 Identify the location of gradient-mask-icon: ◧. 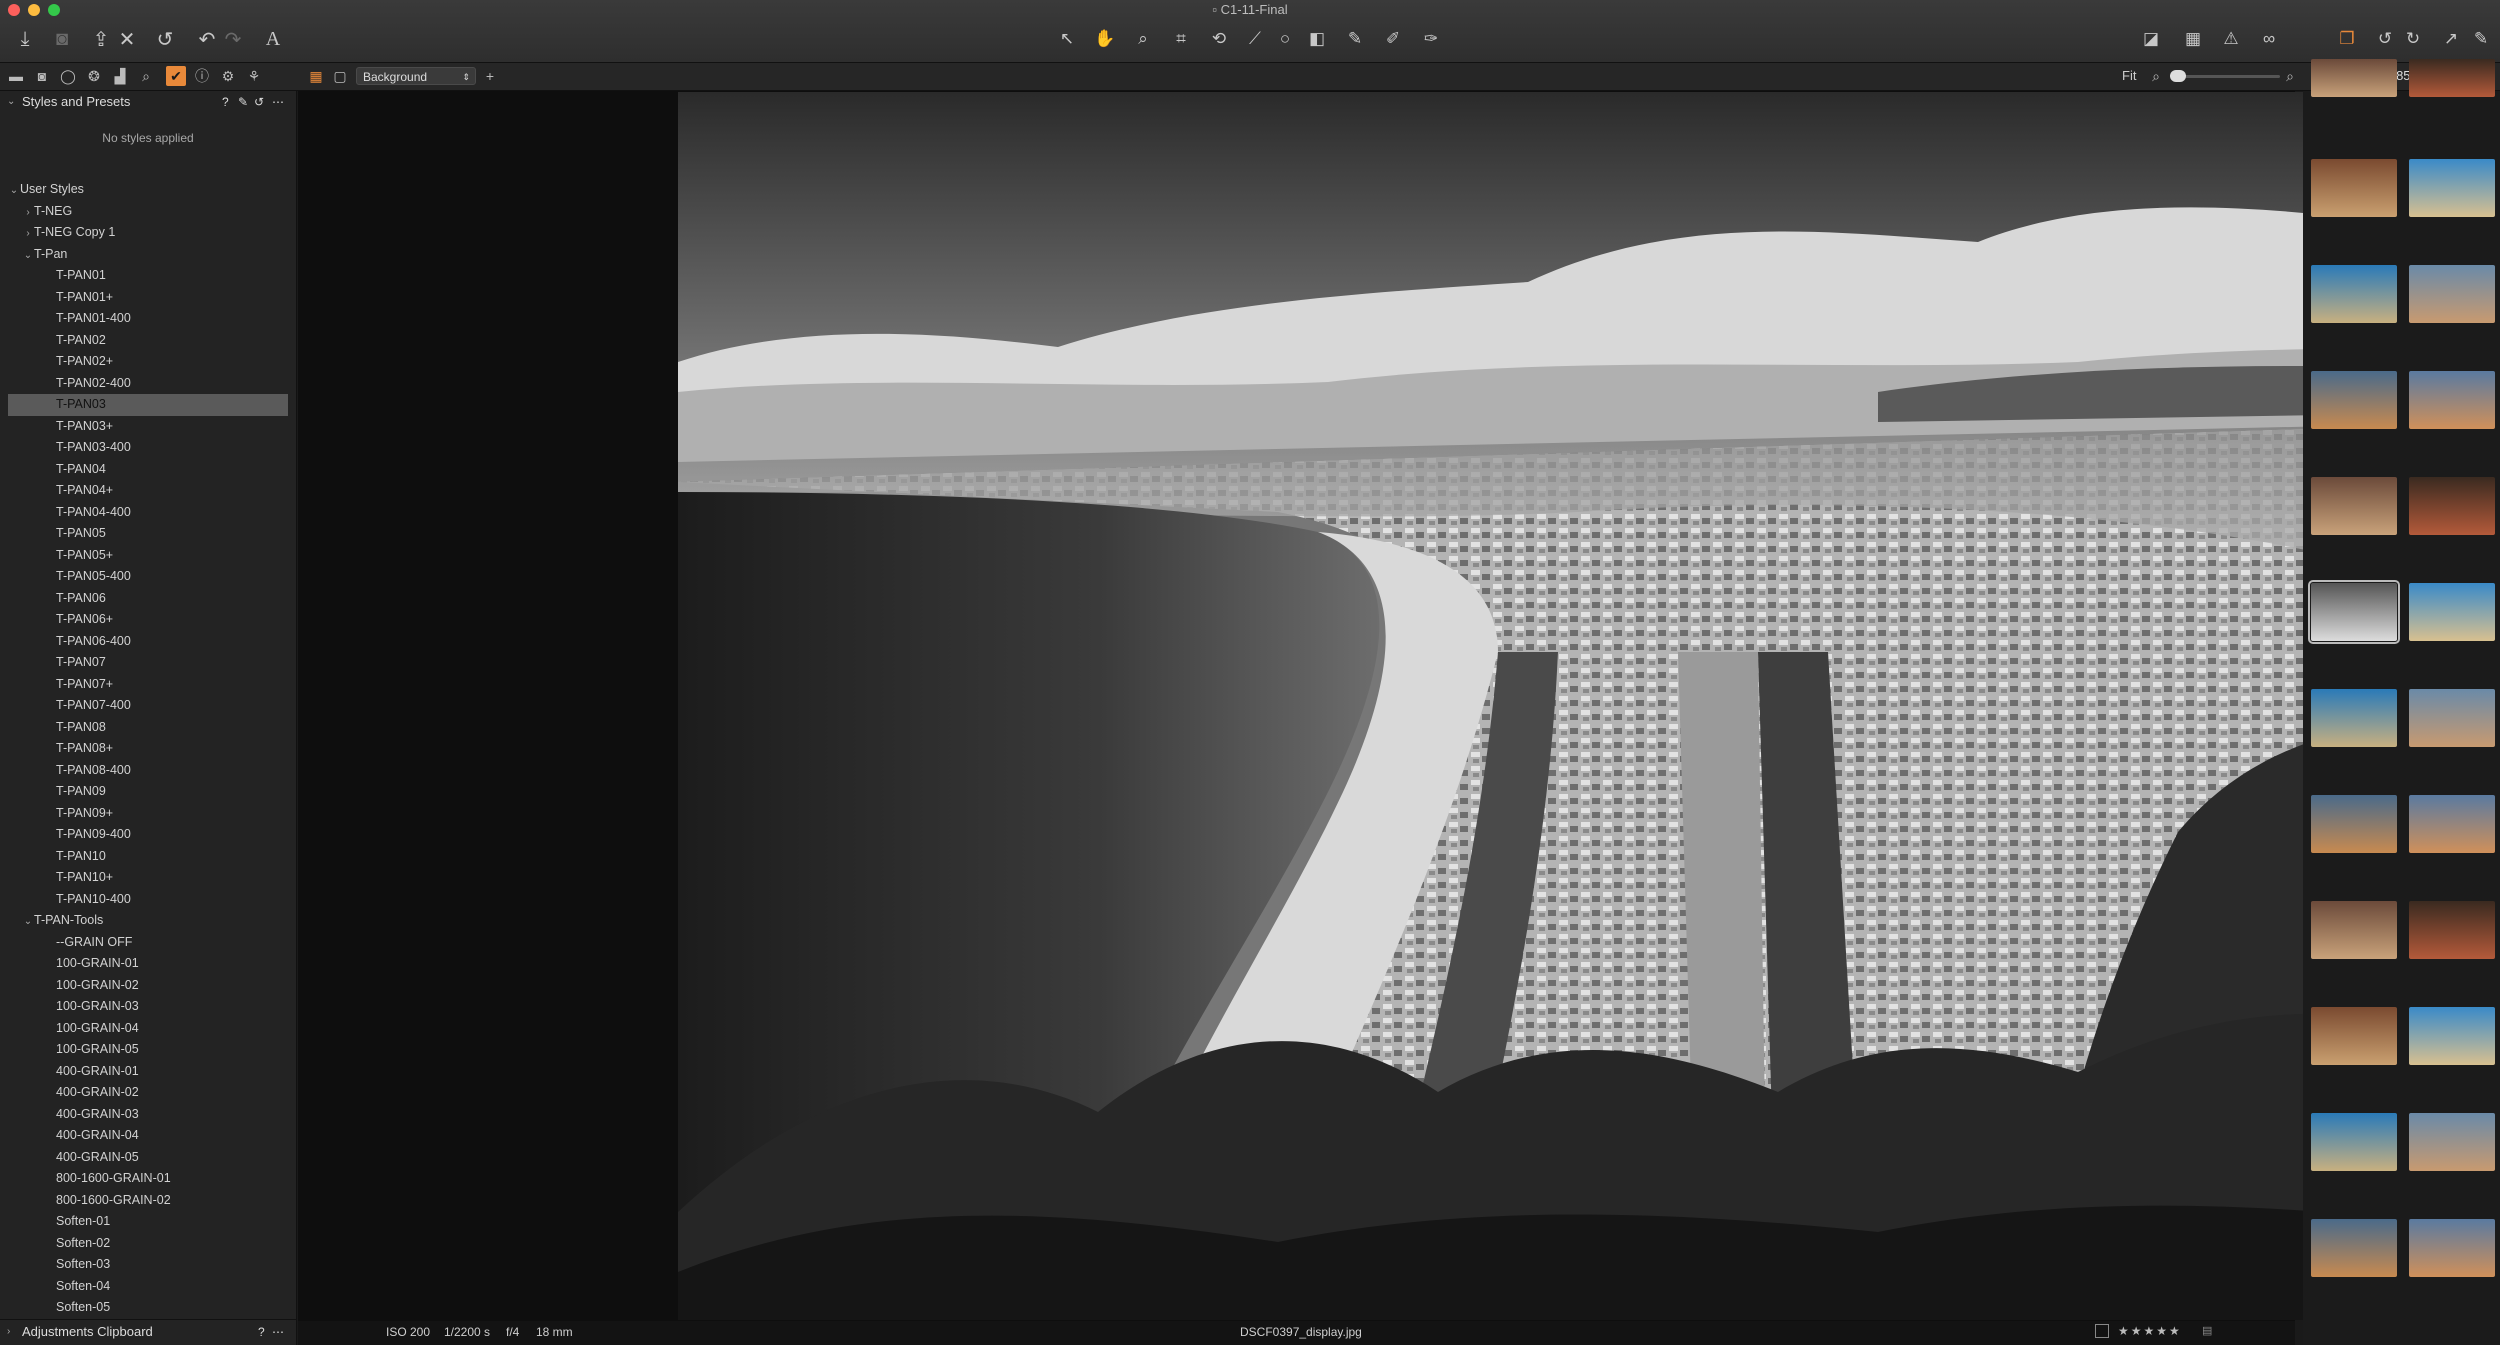
(1317, 39).